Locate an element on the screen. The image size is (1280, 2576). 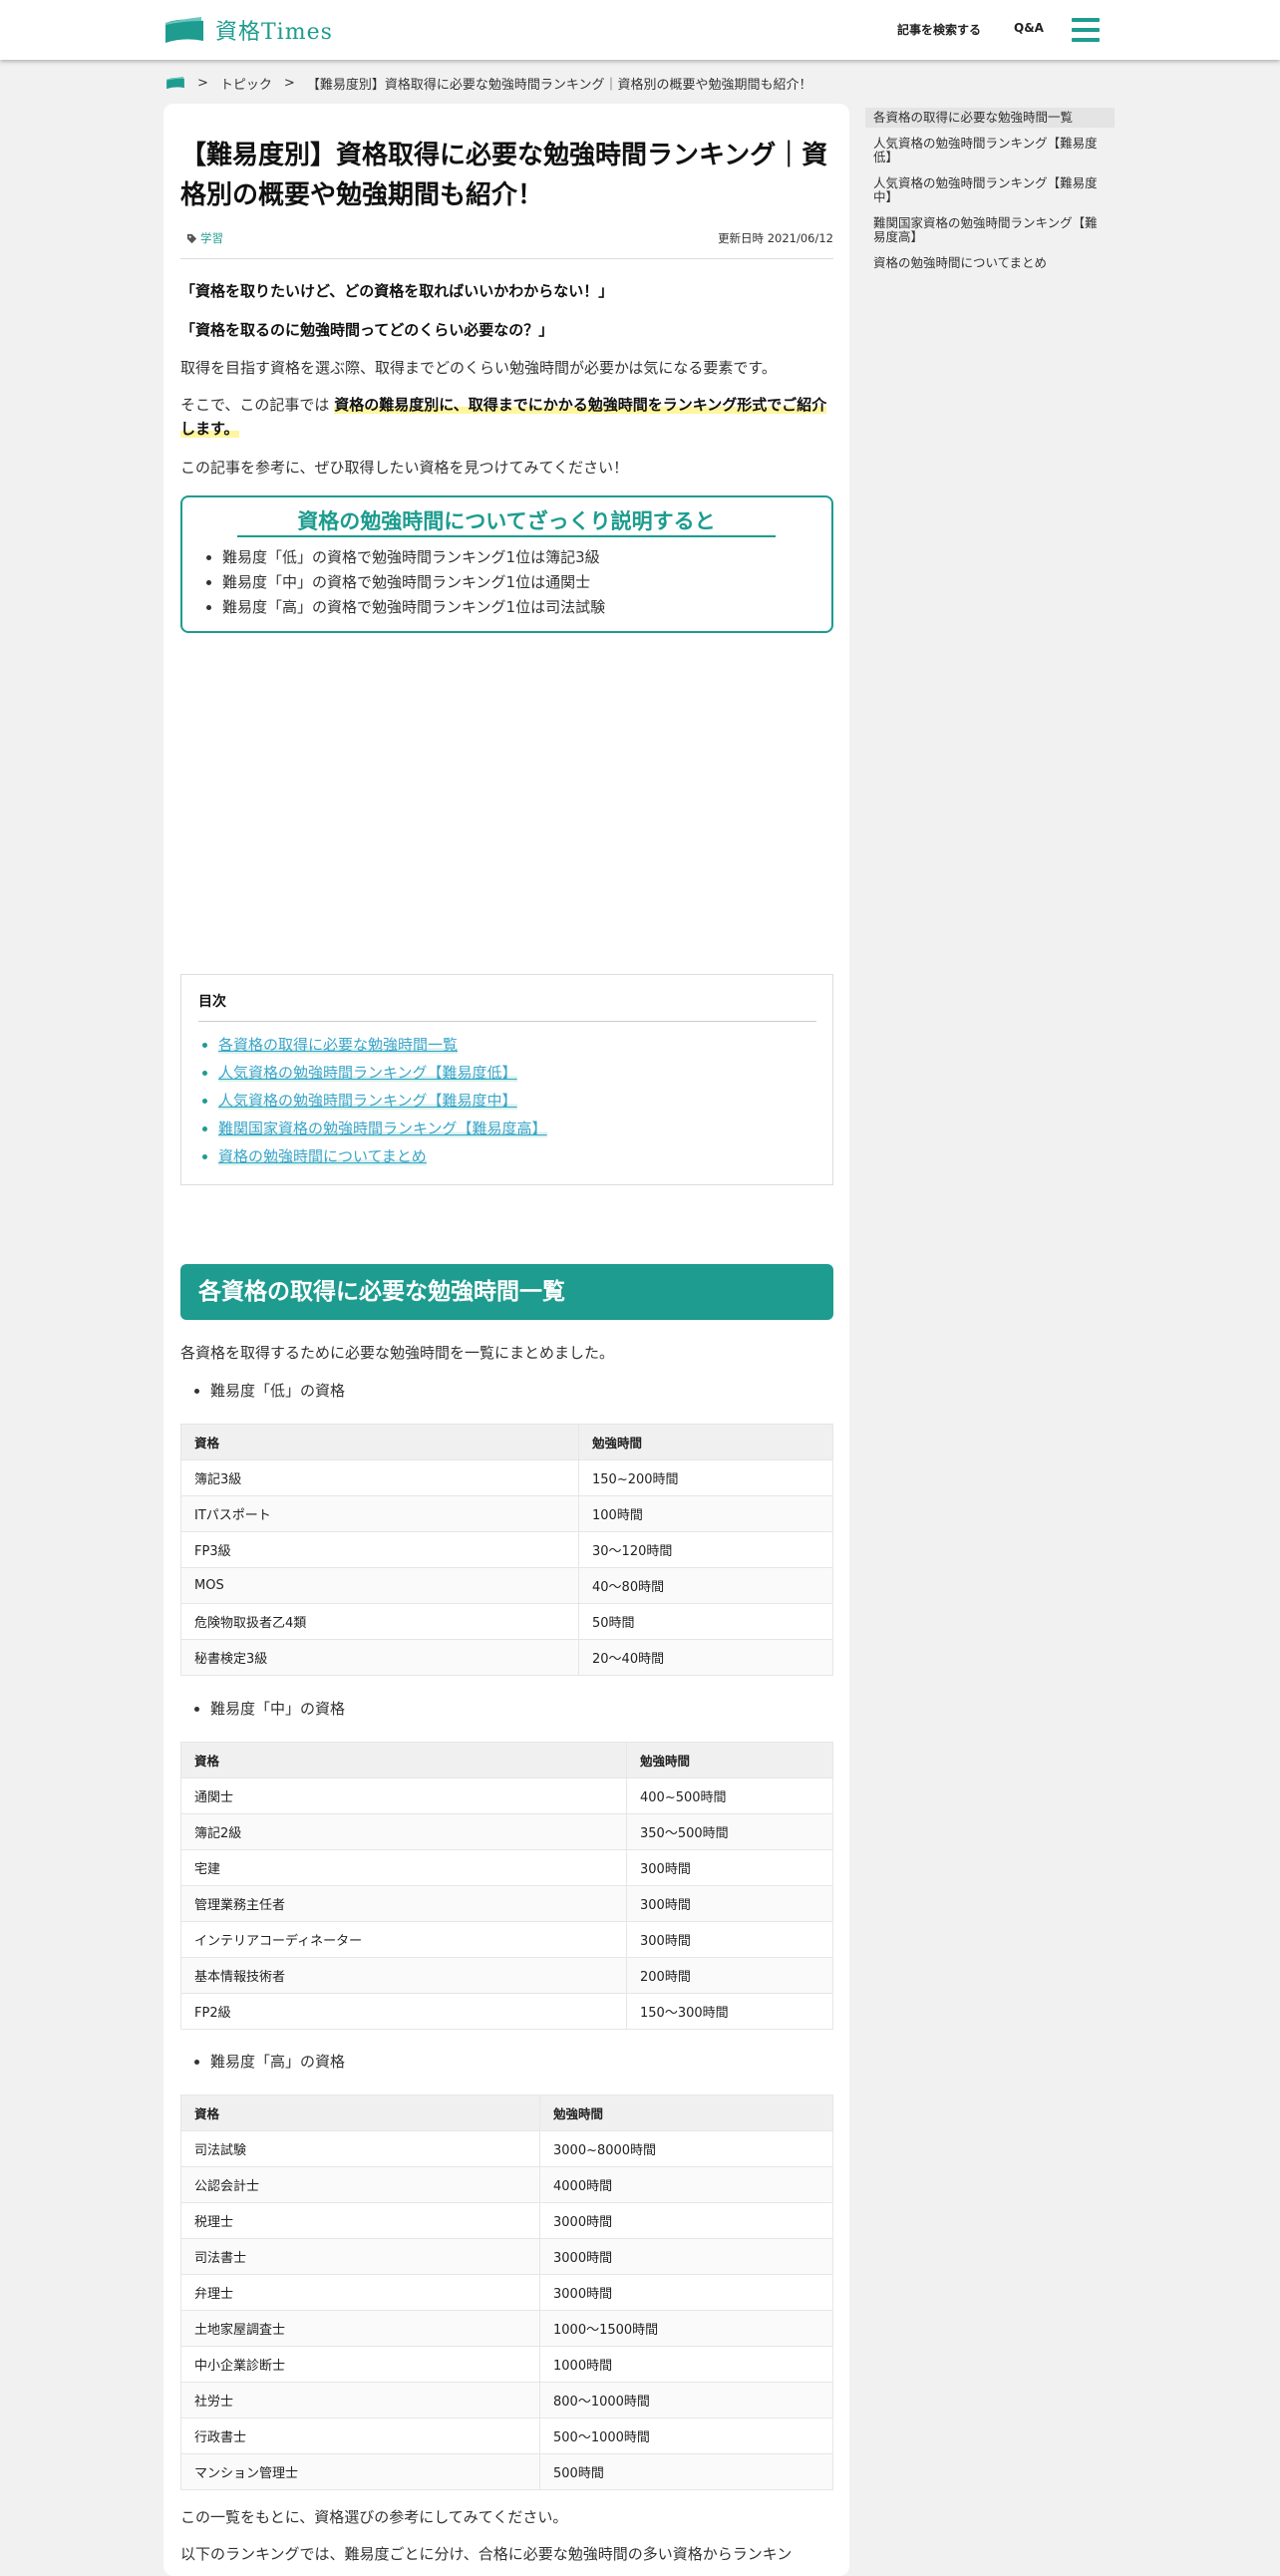
summary-item: 難易度「高」の資格で勉強時間ランキング1位は司法試験 is located at coordinates (413, 607).